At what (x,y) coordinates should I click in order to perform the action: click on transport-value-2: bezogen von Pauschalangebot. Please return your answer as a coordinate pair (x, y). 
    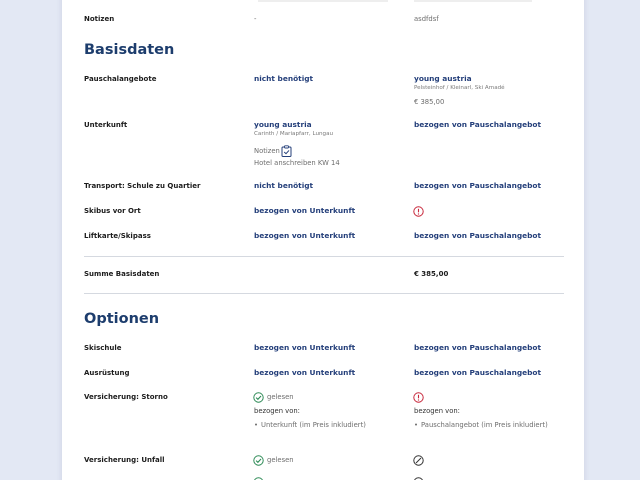
    Looking at the image, I should click on (477, 185).